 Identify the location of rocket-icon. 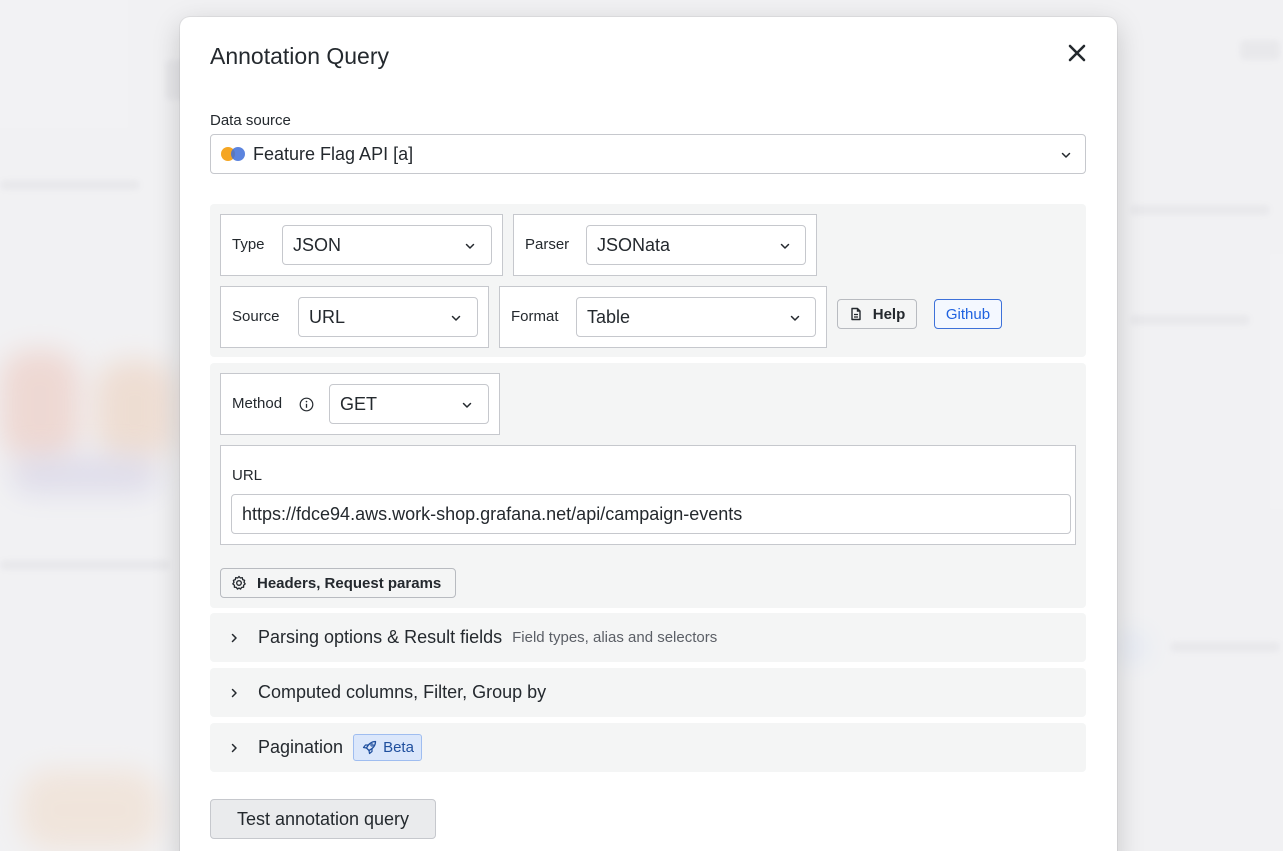
(369, 747).